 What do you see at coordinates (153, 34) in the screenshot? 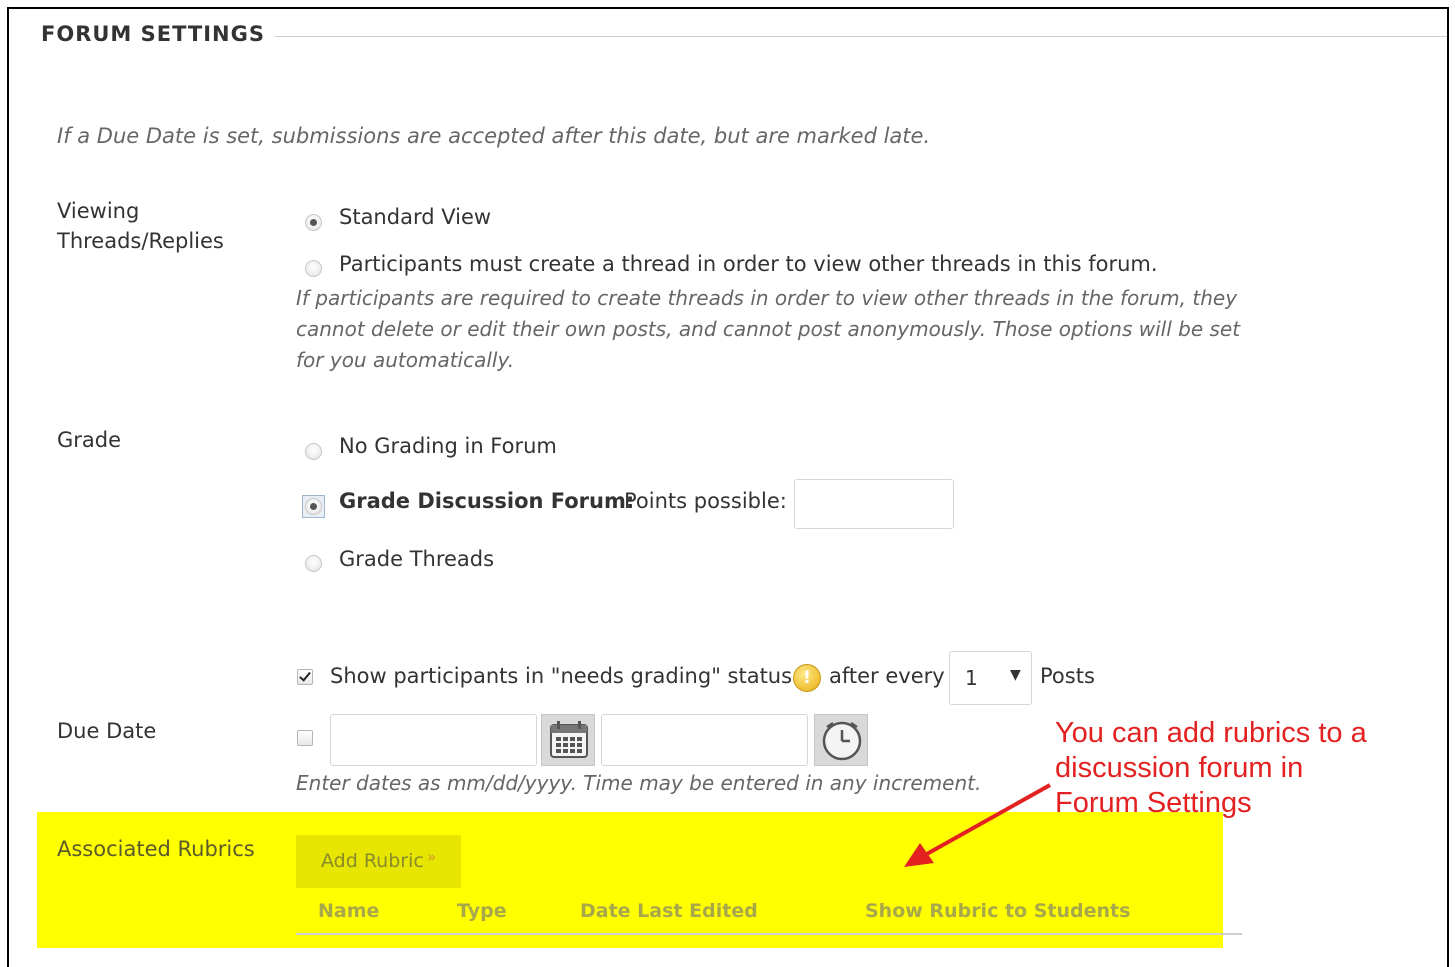
I see `section-title: FORUM SETTINGS` at bounding box center [153, 34].